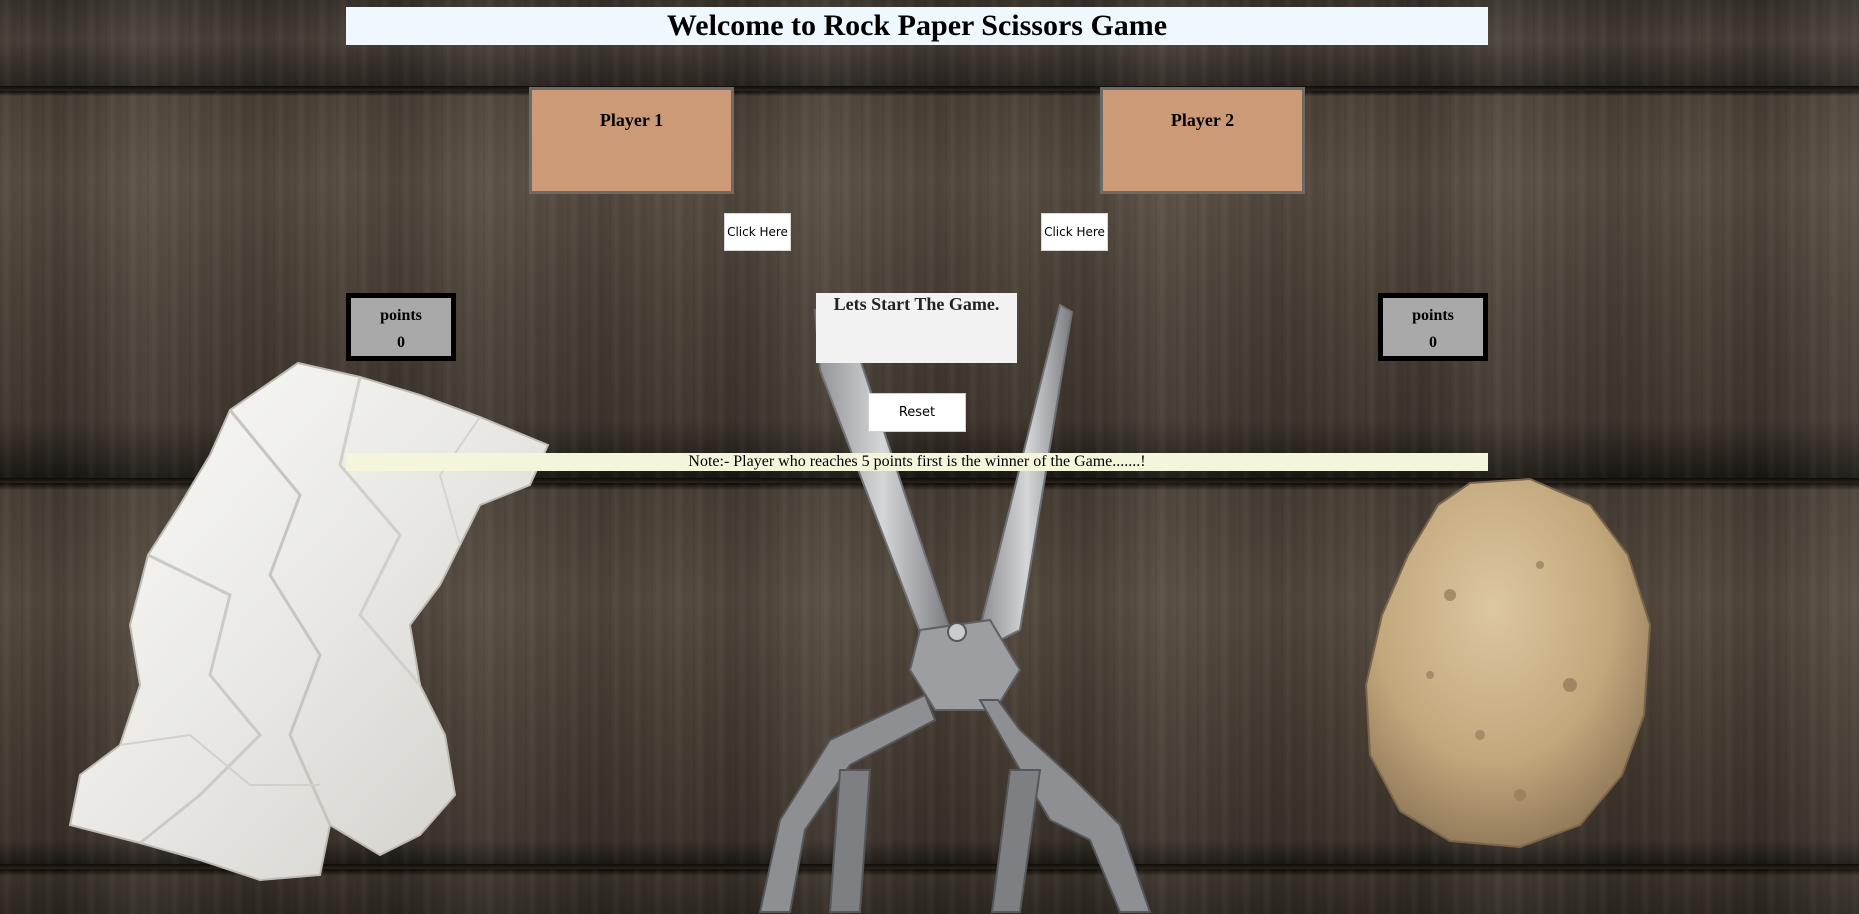 The image size is (1859, 914). Describe the element at coordinates (1433, 327) in the screenshot. I see `player-2-points-box: points 0` at that location.